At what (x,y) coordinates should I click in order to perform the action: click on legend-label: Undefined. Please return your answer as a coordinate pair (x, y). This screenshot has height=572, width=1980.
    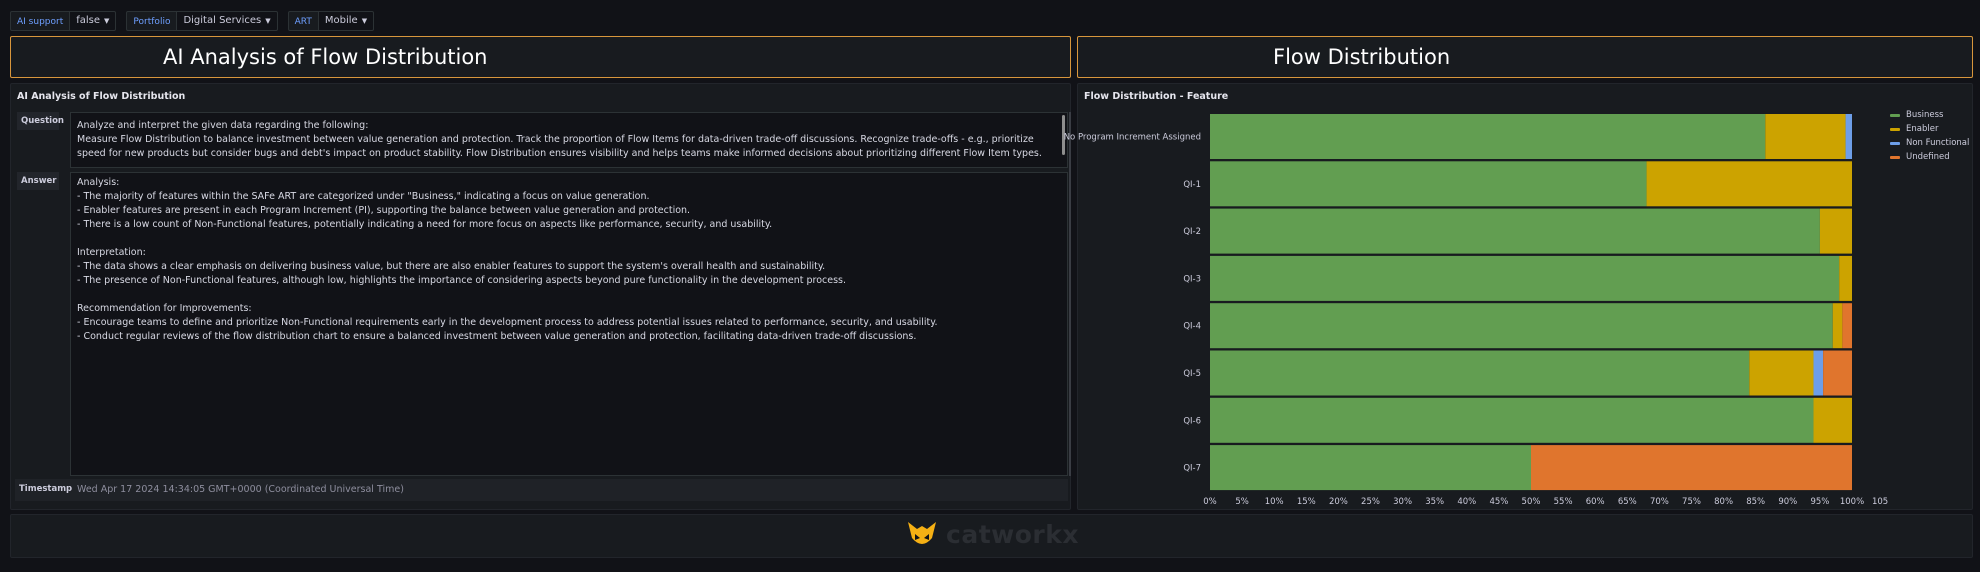
    Looking at the image, I should click on (1928, 157).